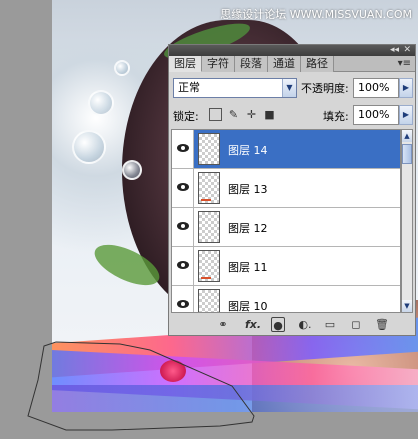  I want to click on layer-name: 图层 10, so click(248, 306).